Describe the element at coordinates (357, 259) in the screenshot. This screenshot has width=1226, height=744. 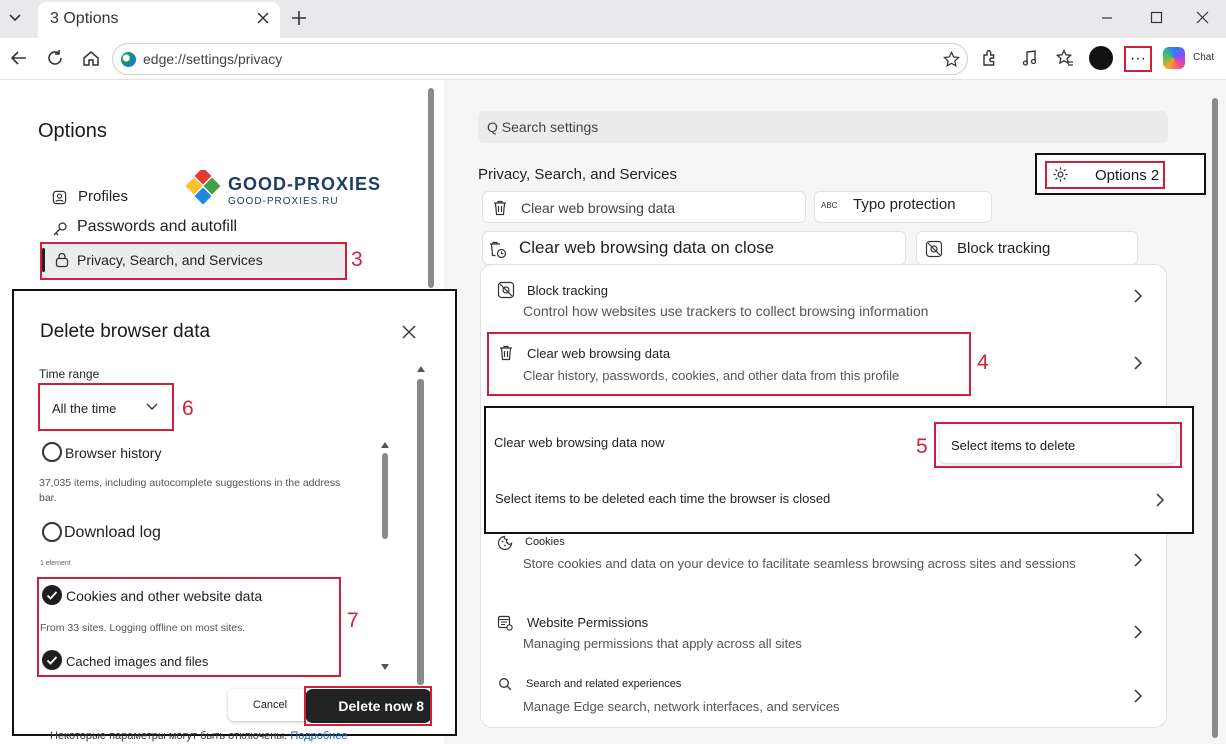
I see `annotation-3: 3` at that location.